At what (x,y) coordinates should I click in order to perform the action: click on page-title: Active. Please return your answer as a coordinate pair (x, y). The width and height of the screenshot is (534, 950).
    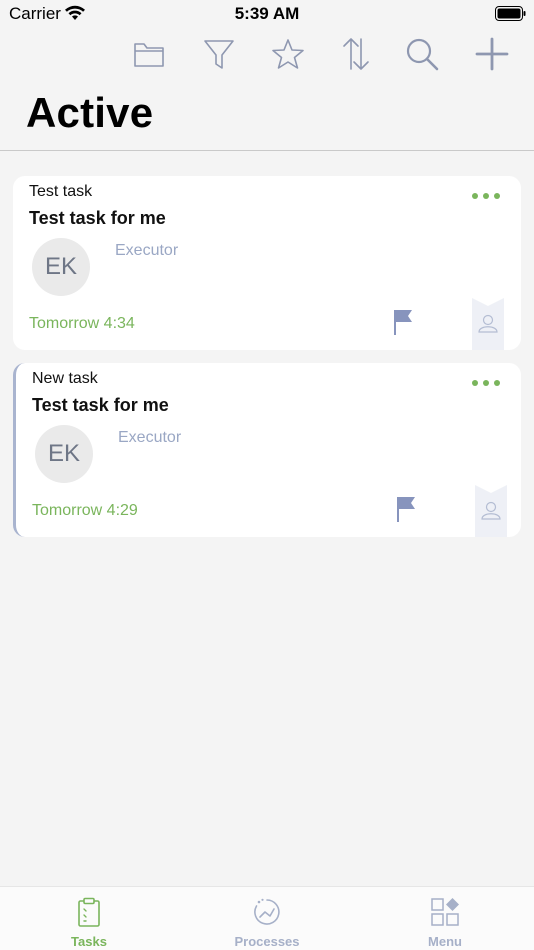
    Looking at the image, I should click on (90, 112).